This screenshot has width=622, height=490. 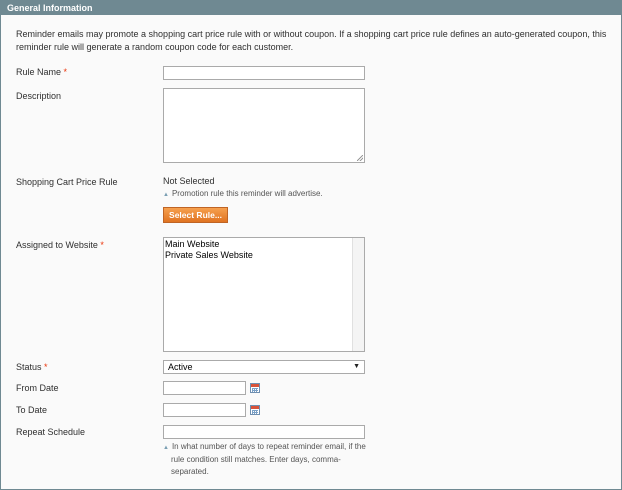 I want to click on from-date-input, so click(x=204, y=388).